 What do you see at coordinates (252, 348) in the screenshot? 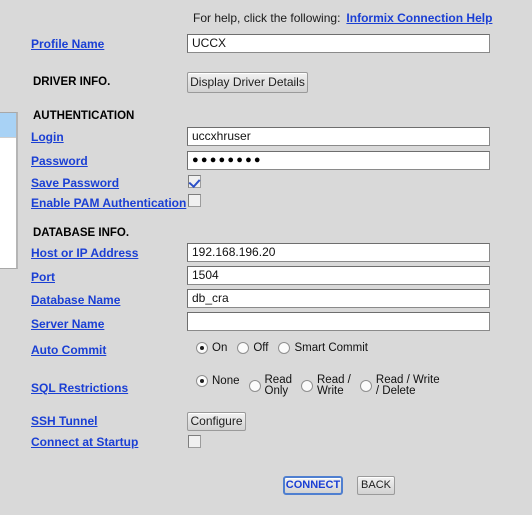
I see `auto-commit-option-off: Off` at bounding box center [252, 348].